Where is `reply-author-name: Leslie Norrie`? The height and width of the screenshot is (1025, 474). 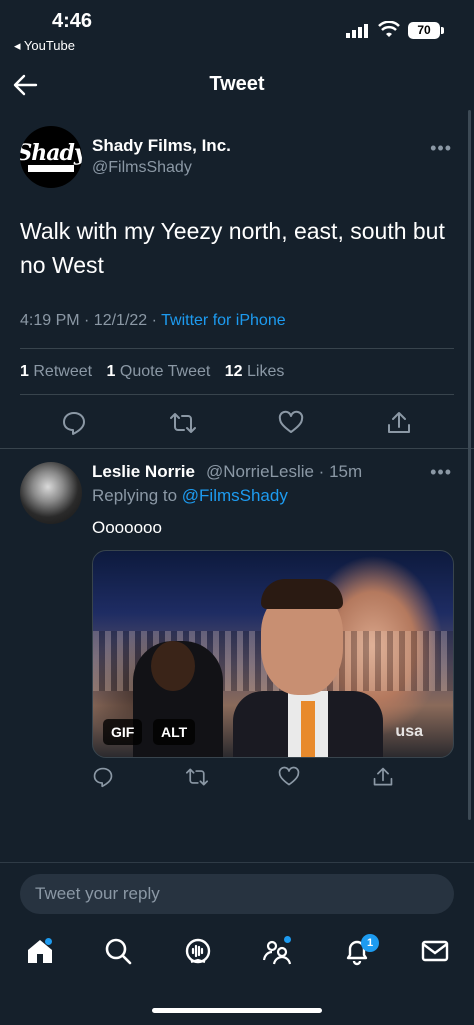
reply-author-name: Leslie Norrie is located at coordinates (143, 472).